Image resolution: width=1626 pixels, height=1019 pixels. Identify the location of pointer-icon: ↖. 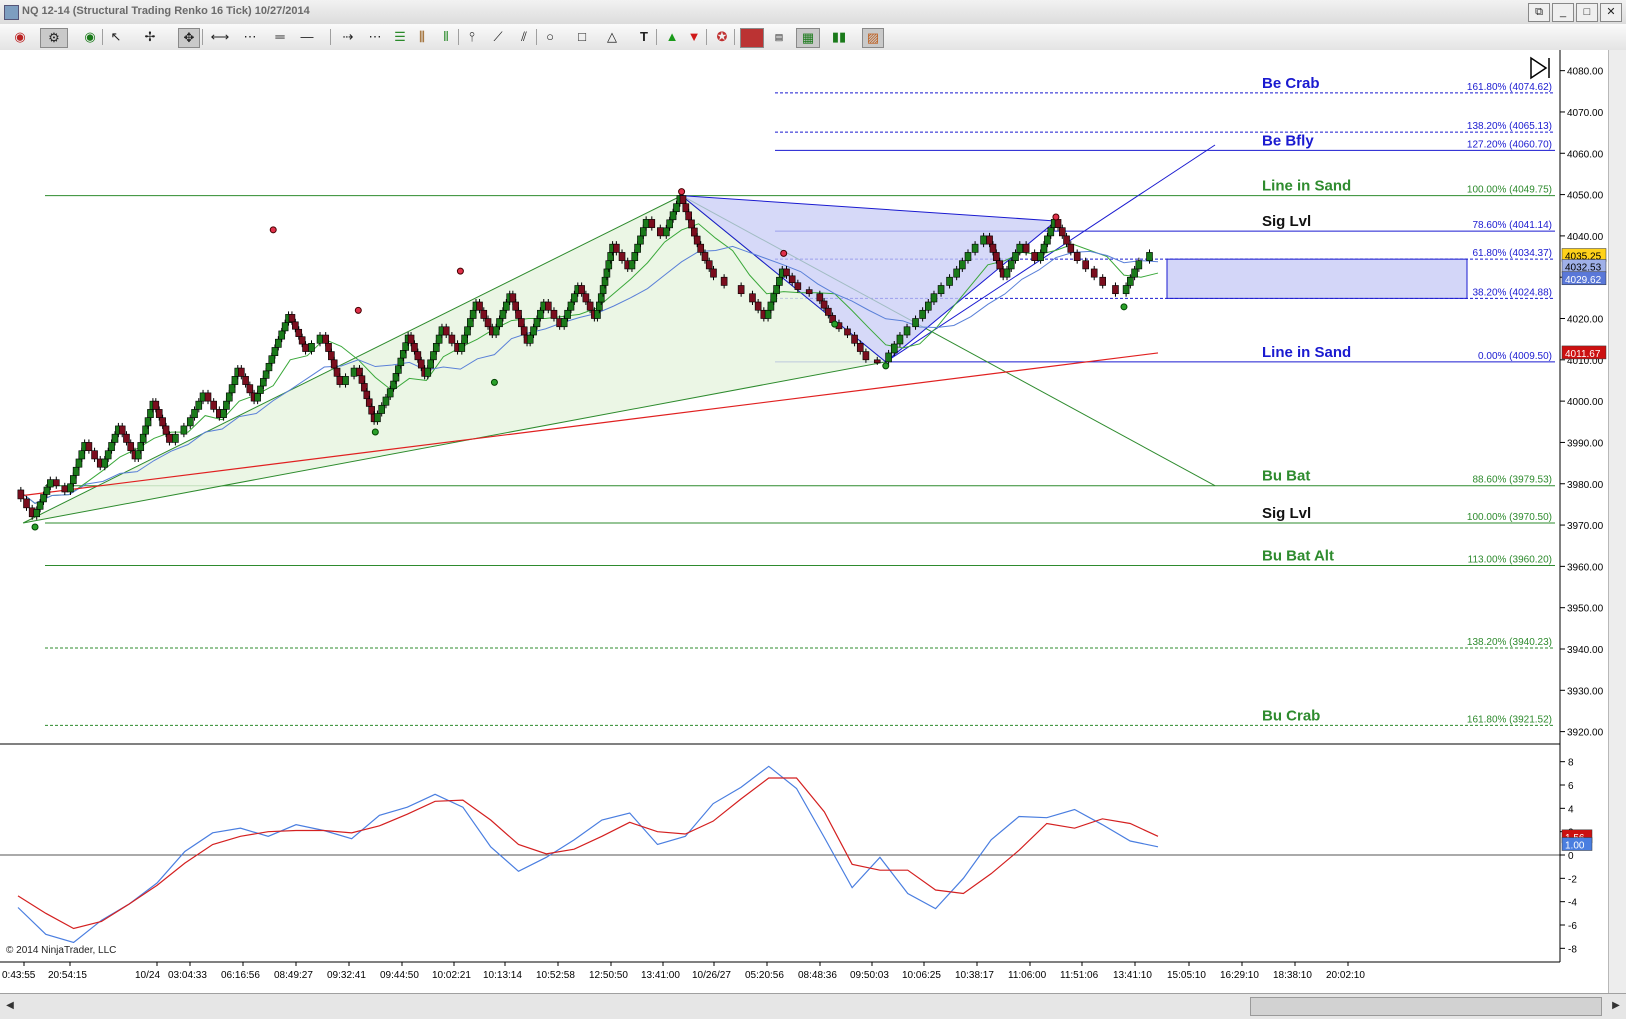
(116, 37).